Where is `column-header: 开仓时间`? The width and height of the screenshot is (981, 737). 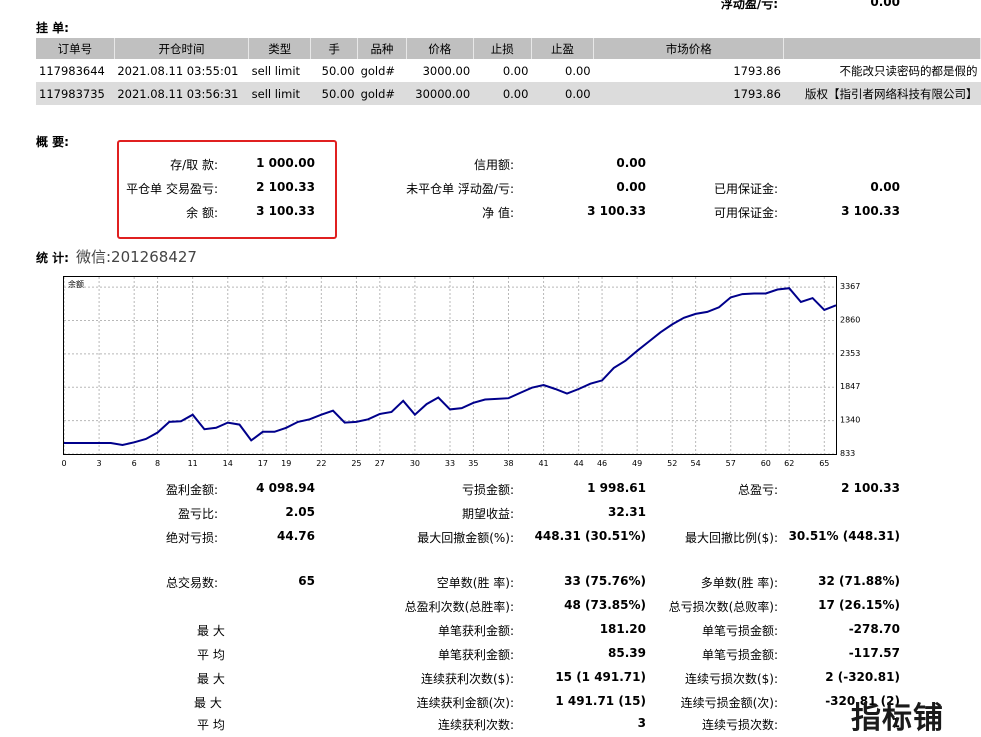
column-header: 开仓时间 is located at coordinates (182, 48).